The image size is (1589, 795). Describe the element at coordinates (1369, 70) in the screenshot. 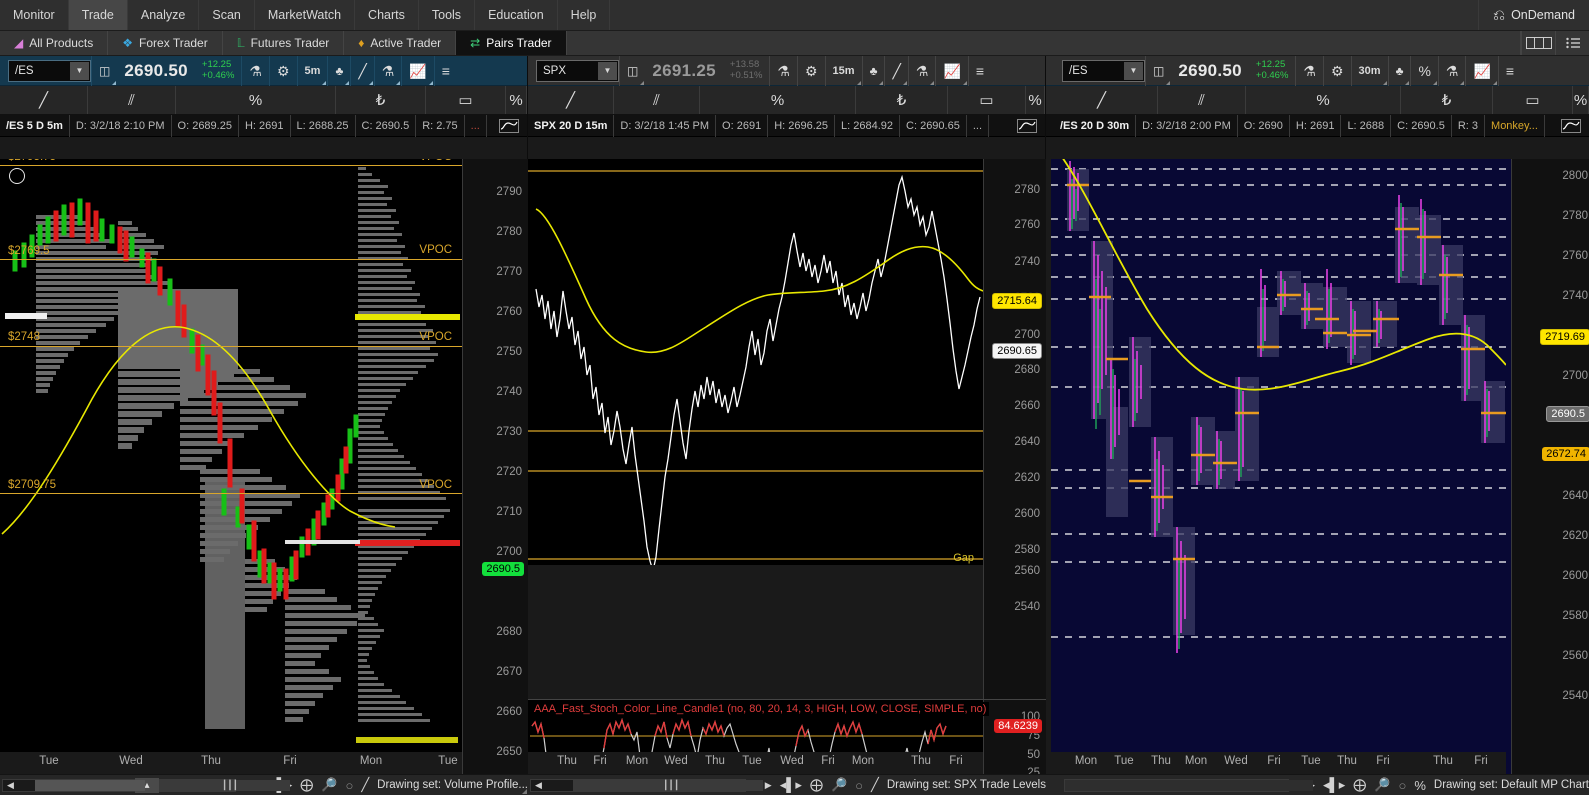

I see `timeframe-selector-3: 30m` at that location.